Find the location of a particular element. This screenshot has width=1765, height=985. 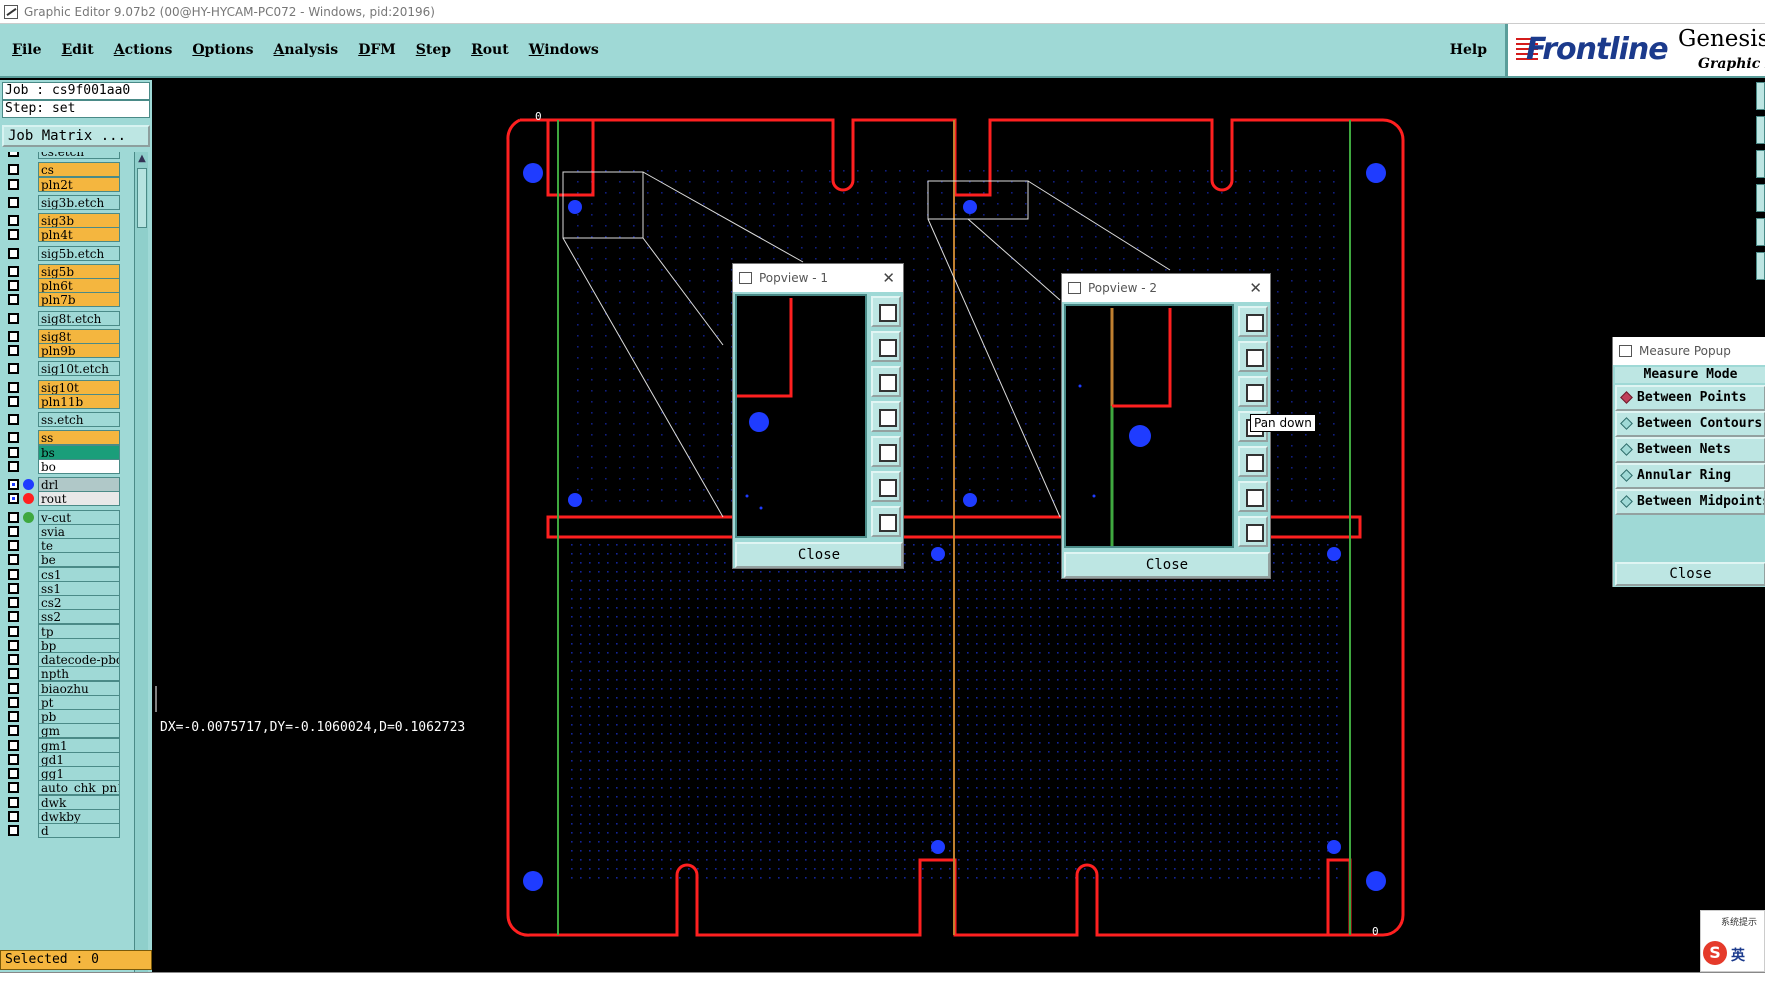

layer-row-bs: bs is located at coordinates (67, 452).